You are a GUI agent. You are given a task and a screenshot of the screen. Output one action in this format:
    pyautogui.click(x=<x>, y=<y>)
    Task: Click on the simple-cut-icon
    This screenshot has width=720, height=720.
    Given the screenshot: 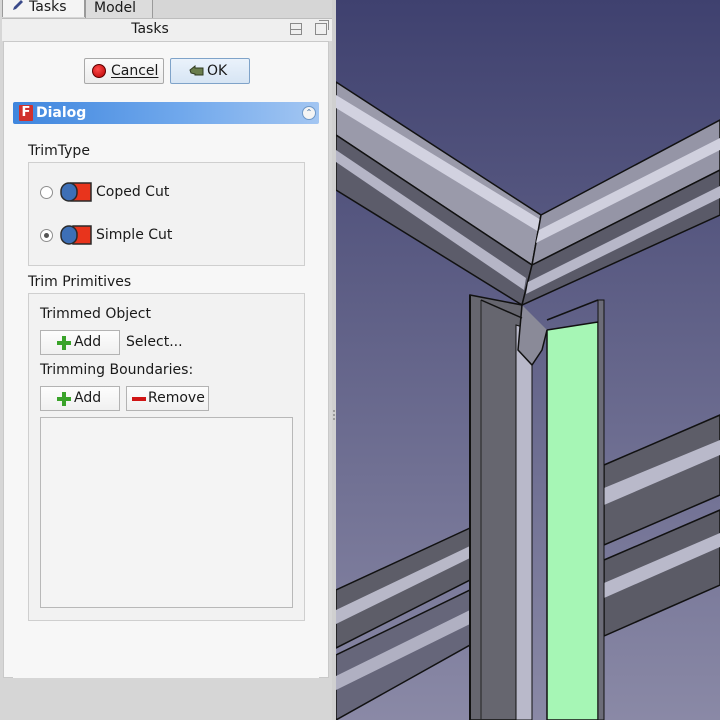 What is the action you would take?
    pyautogui.click(x=76, y=235)
    